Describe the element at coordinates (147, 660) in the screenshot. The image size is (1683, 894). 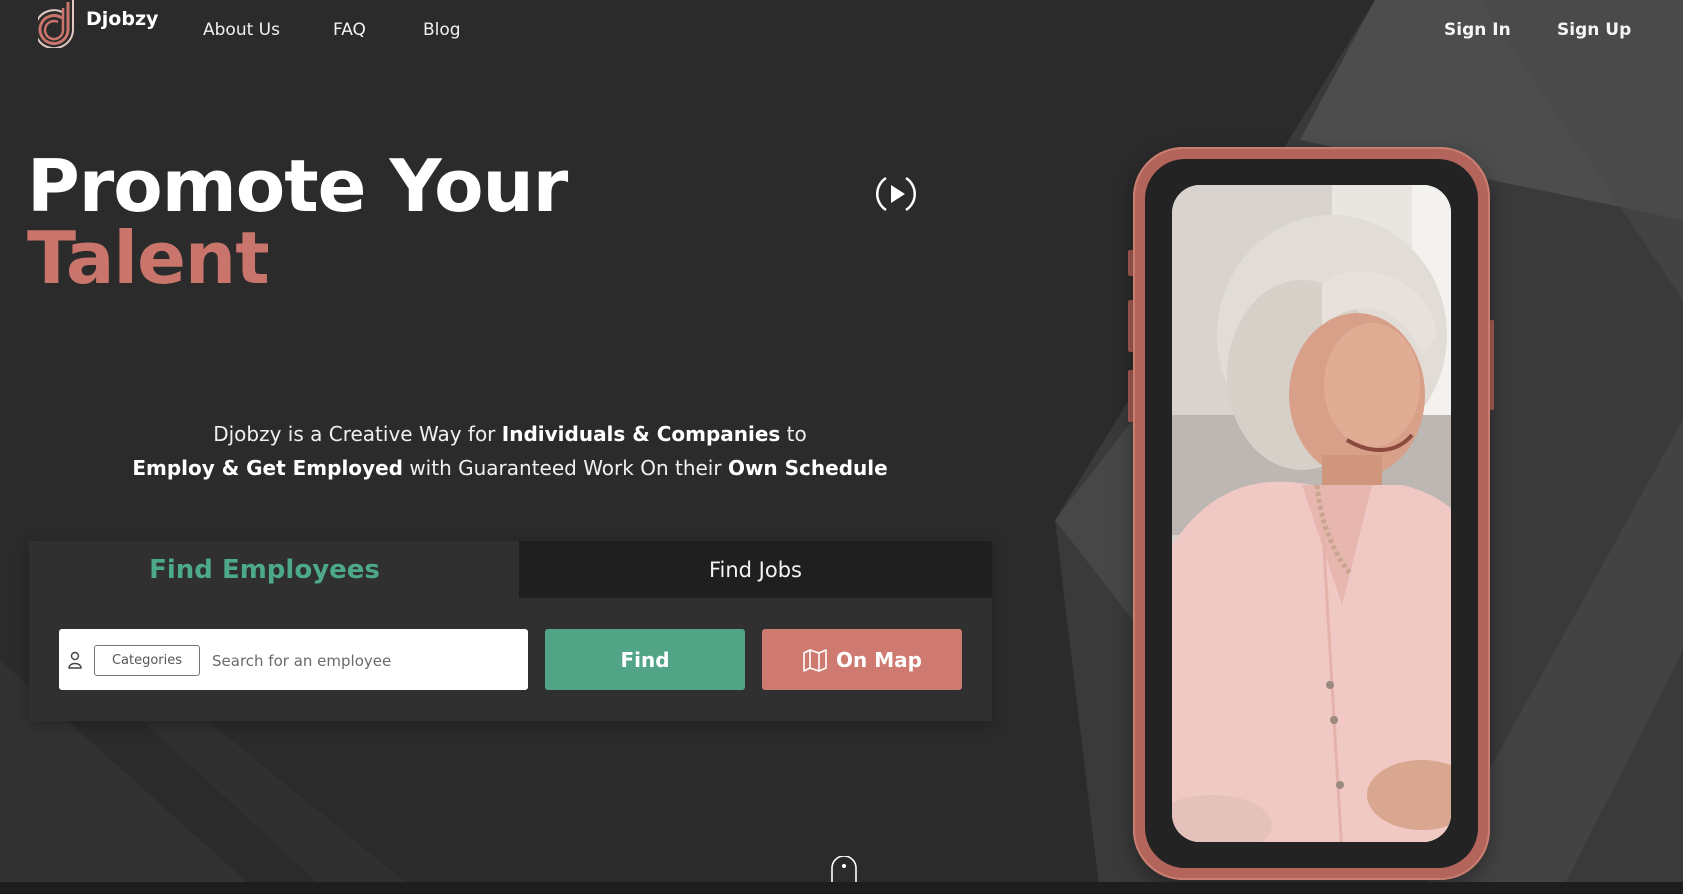
I see `categories-dropdown: Categories` at that location.